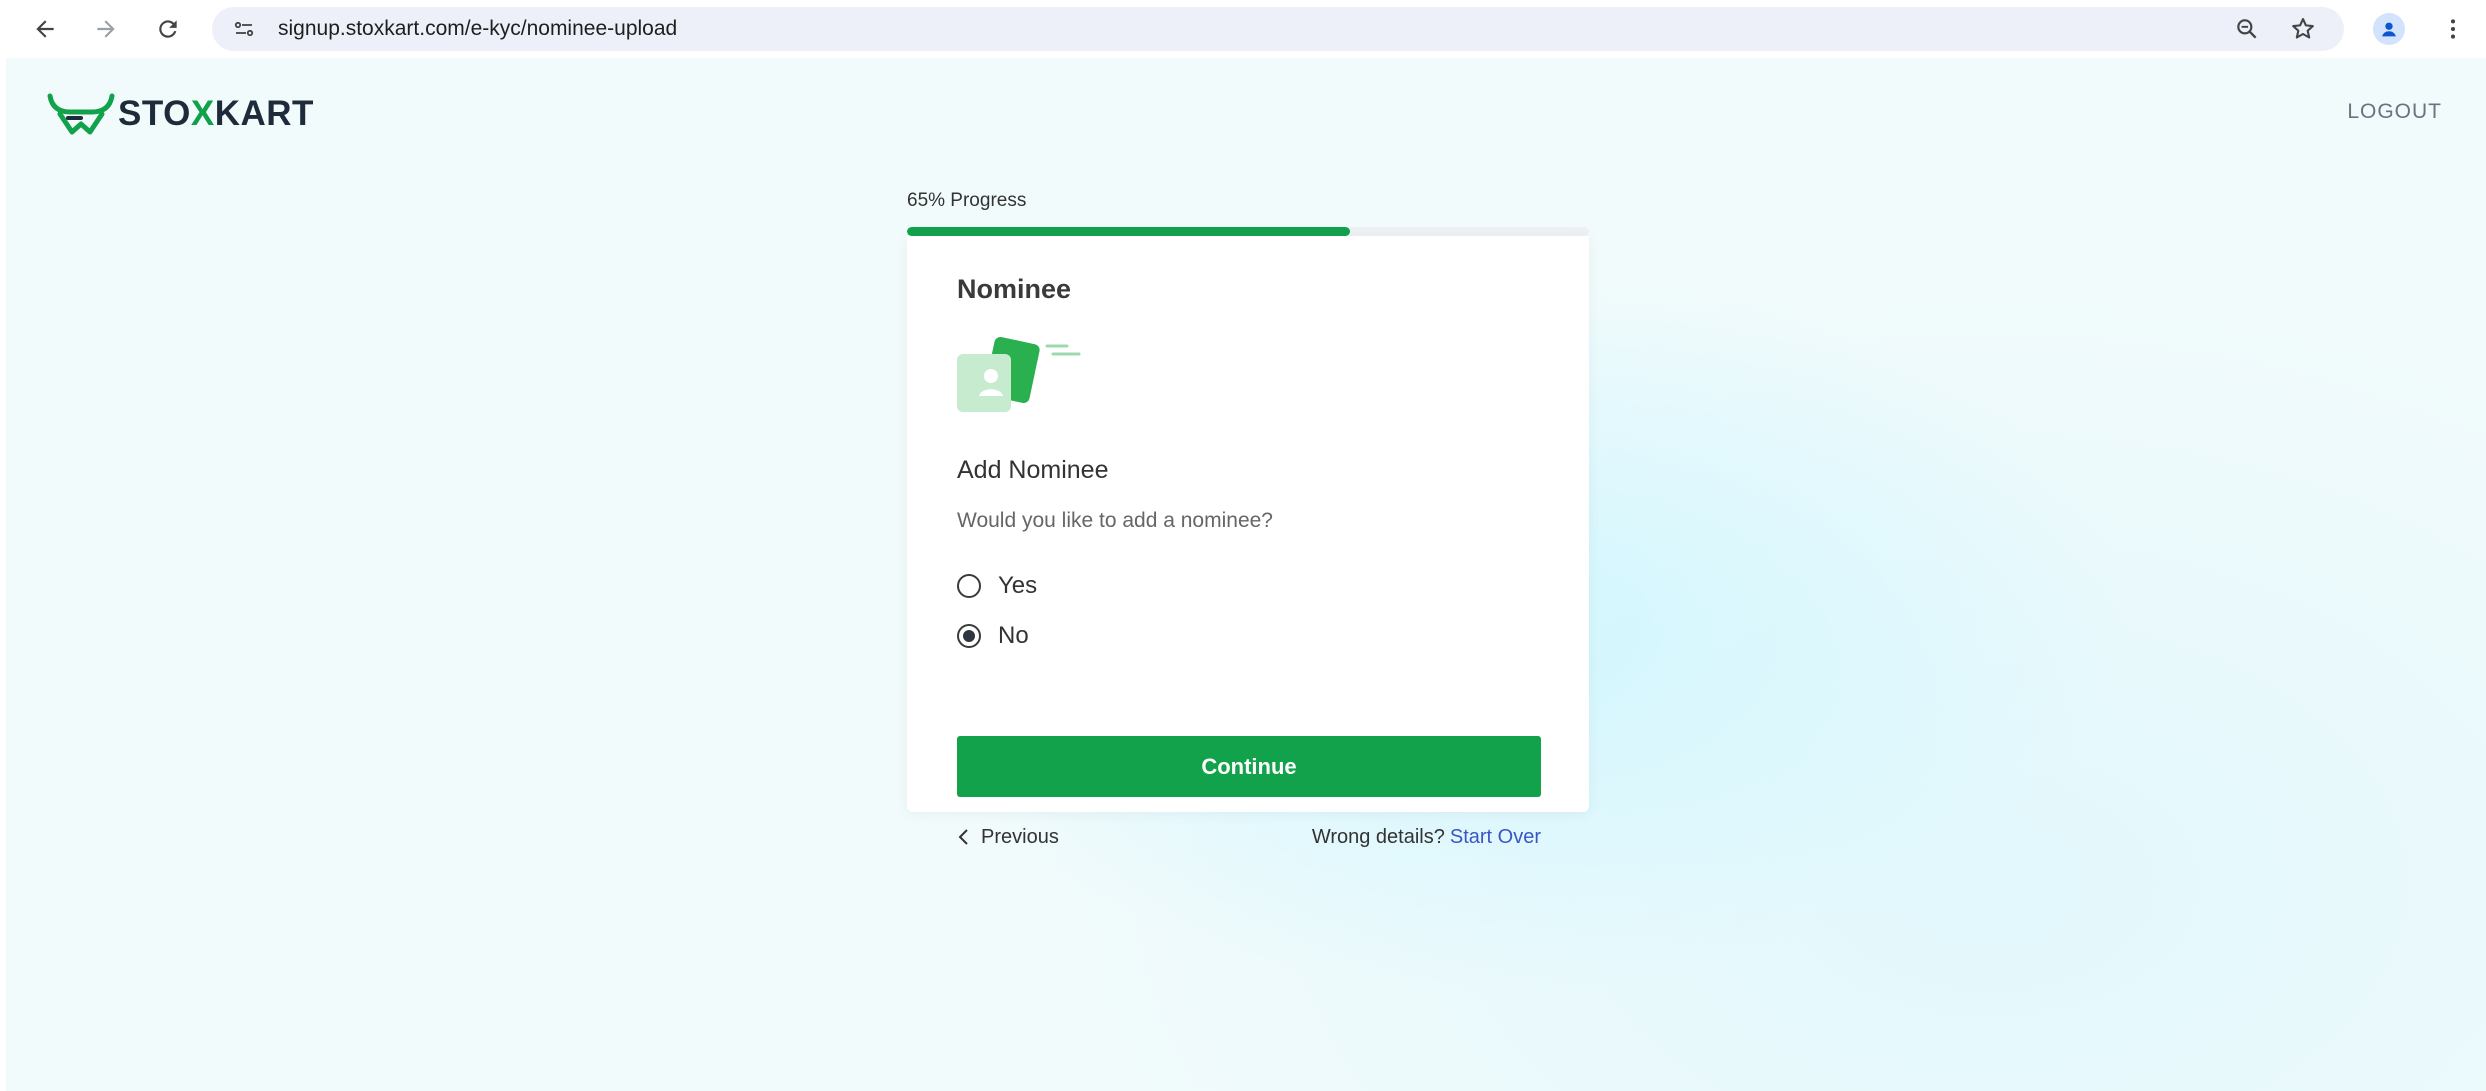 The image size is (2486, 1091). Describe the element at coordinates (1278, 29) in the screenshot. I see `address-bar: signup.stoxkart.com/e-kyc/nominee-upload` at that location.